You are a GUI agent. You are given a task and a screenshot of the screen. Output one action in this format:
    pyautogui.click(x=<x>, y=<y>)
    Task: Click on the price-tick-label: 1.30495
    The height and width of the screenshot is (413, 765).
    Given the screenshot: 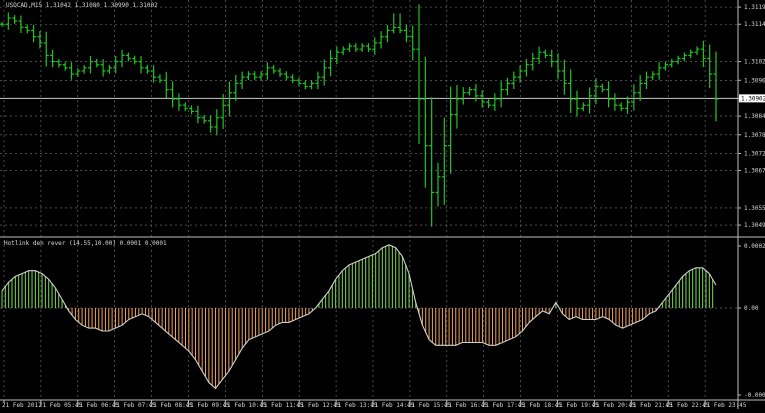 What is the action you would take?
    pyautogui.click(x=754, y=225)
    